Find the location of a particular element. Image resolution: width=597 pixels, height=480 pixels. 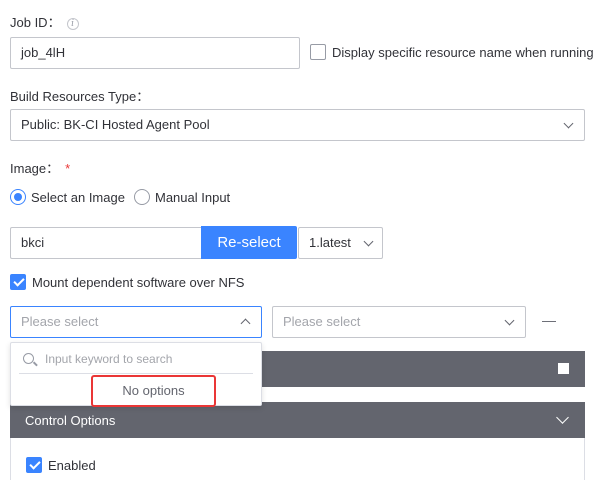

nfs-checkbox-row: Mount dependent software over NFS is located at coordinates (127, 282).